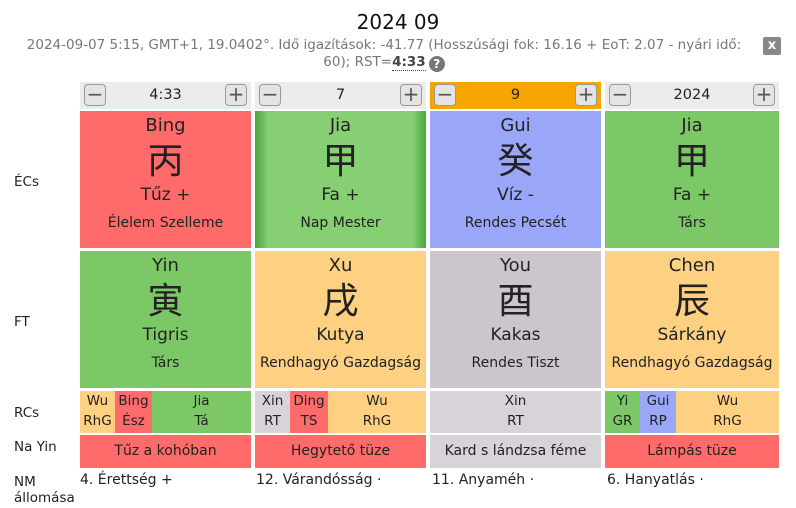  I want to click on hidden-stem-name: Yi, so click(622, 401).